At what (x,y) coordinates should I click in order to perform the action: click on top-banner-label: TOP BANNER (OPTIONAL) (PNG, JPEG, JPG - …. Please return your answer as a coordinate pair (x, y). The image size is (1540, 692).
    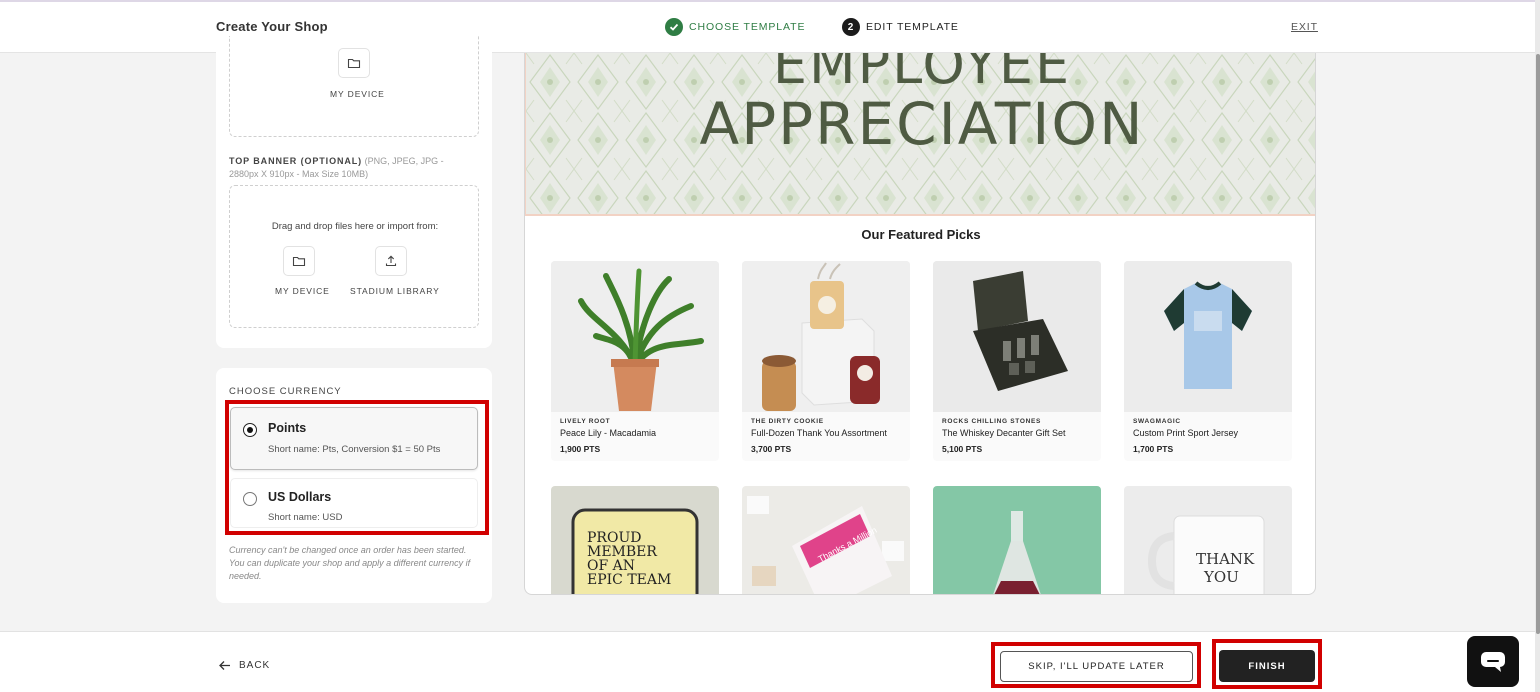
    Looking at the image, I should click on (349, 168).